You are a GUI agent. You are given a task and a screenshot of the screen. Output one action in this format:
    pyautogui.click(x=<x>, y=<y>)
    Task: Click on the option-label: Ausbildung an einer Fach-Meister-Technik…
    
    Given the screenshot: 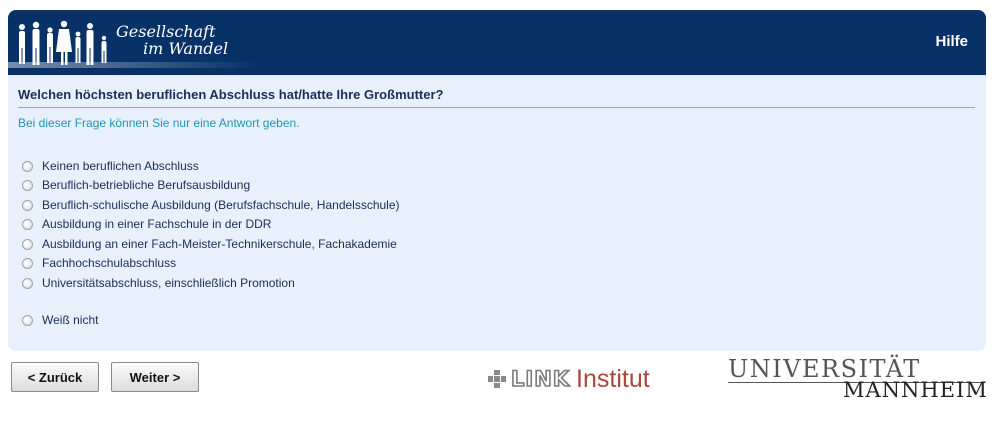 What is the action you would take?
    pyautogui.click(x=219, y=244)
    